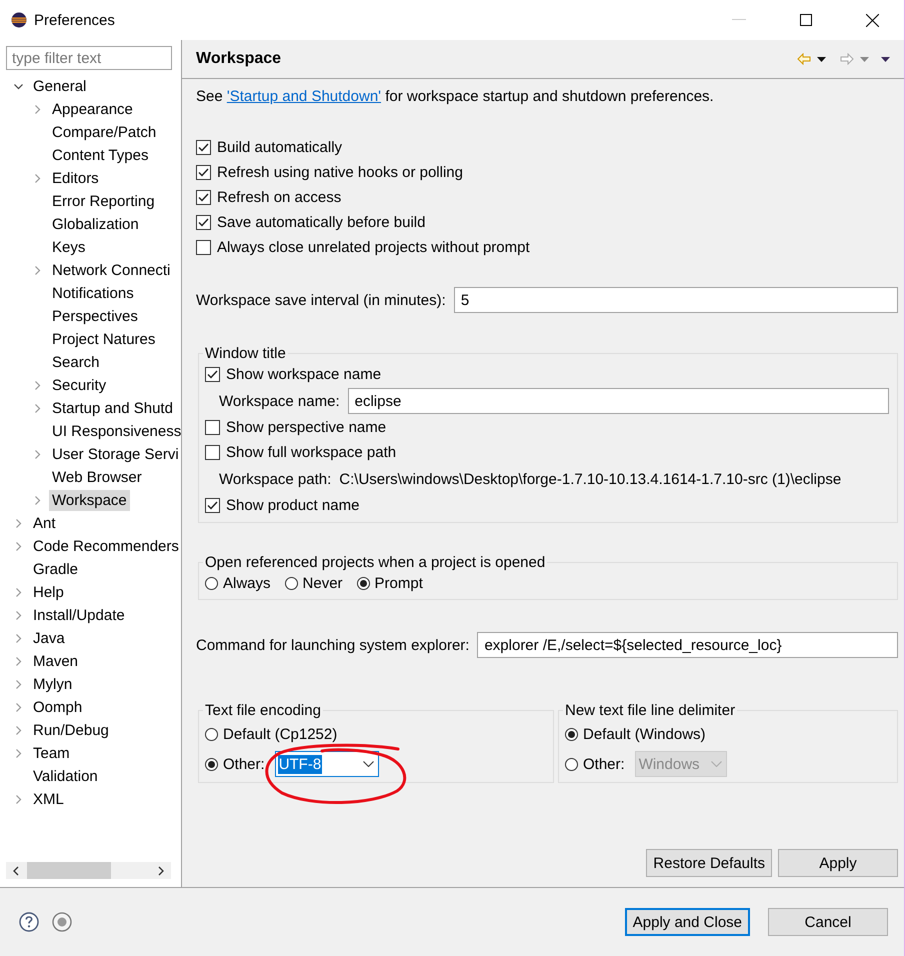  Describe the element at coordinates (79, 615) in the screenshot. I see `tree-item: Install/Update` at that location.